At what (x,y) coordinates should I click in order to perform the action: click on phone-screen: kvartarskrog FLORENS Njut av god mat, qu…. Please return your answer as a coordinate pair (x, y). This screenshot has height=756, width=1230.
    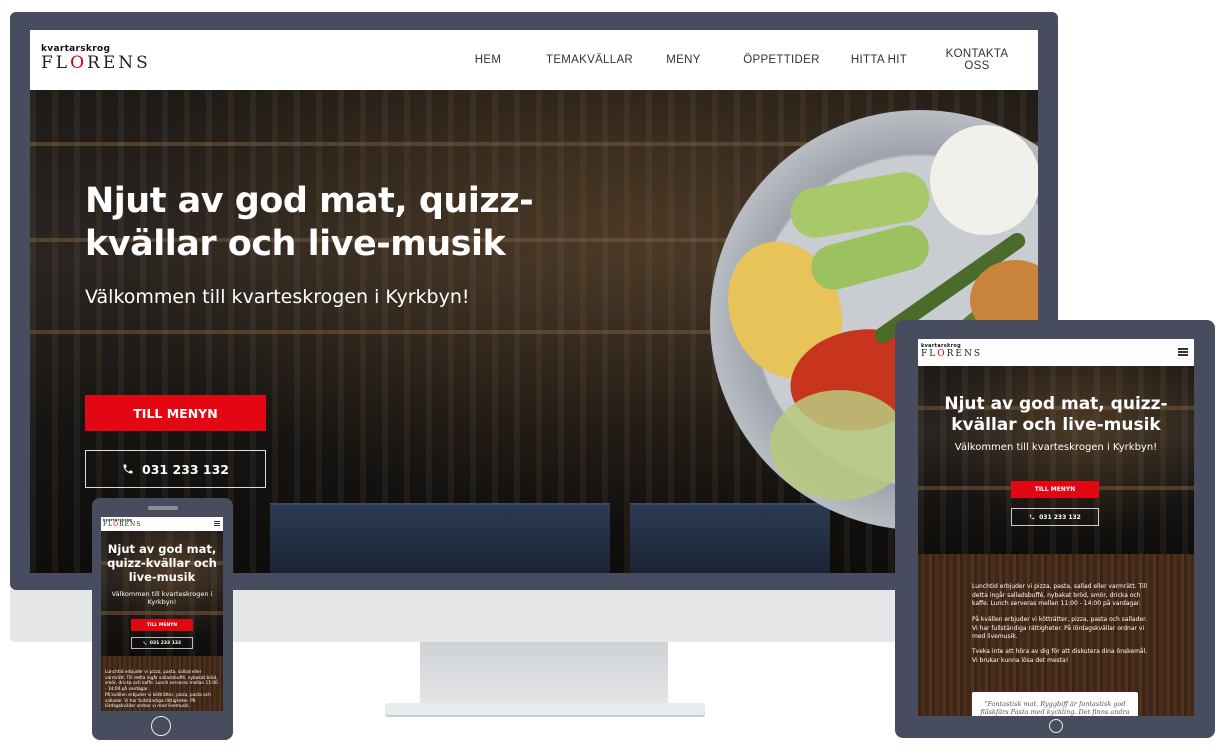
    Looking at the image, I should click on (162, 614).